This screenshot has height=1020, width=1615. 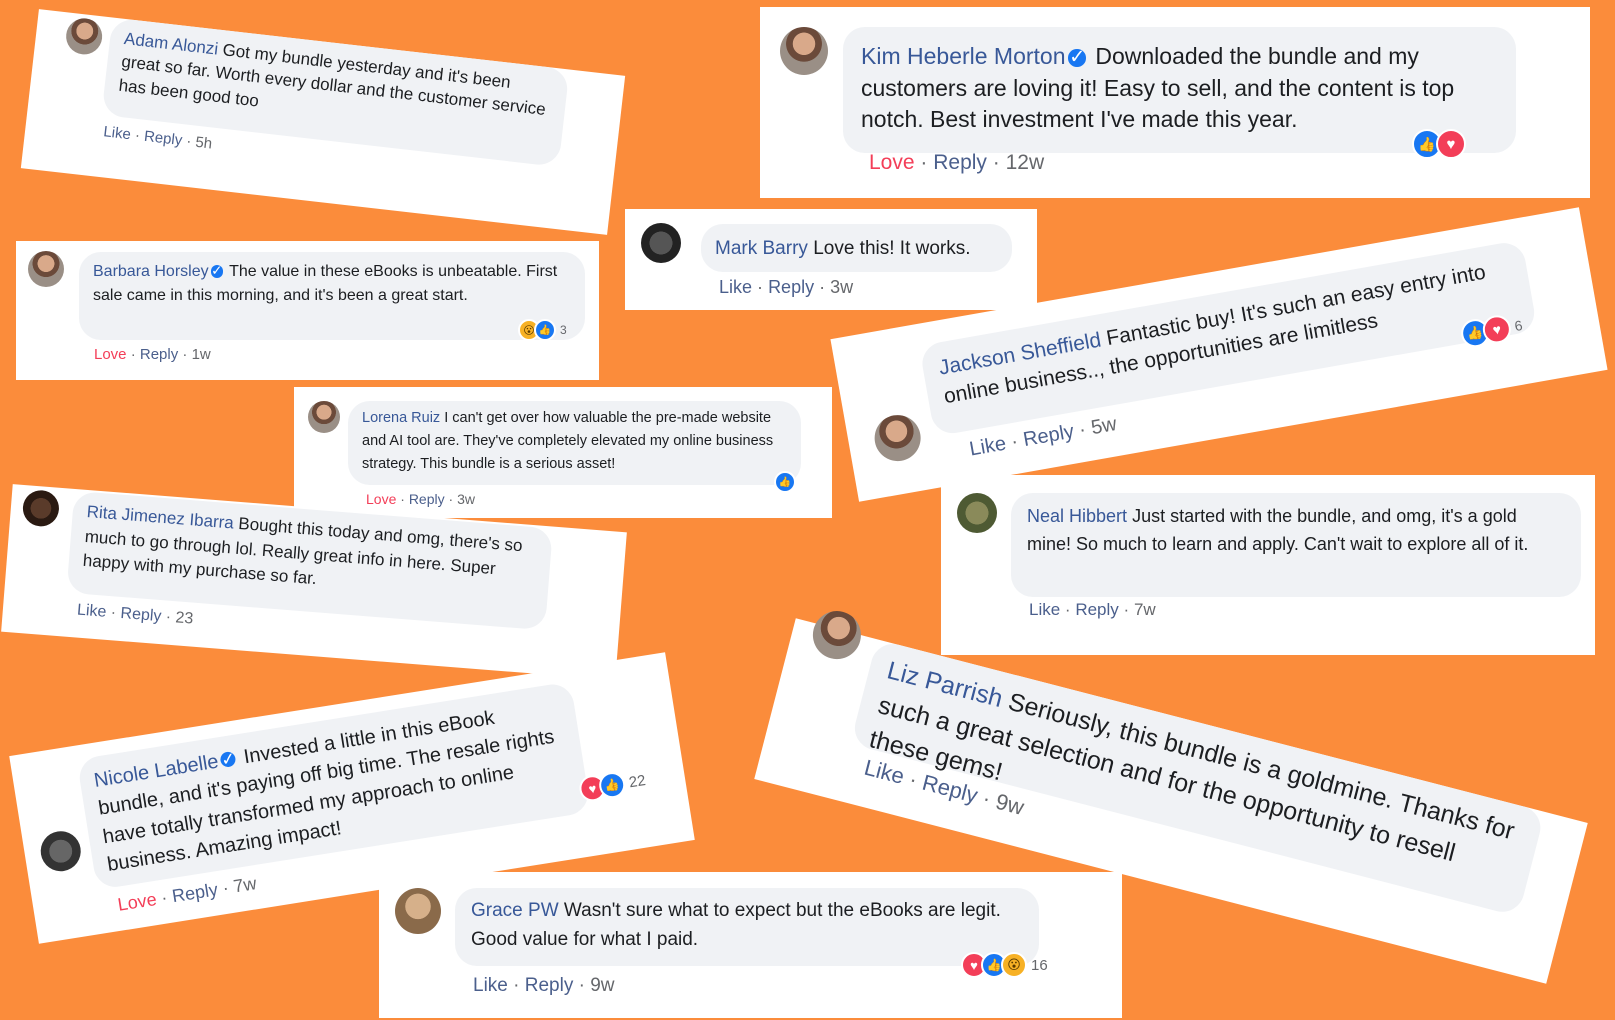 What do you see at coordinates (637, 781) in the screenshot?
I see `reaction-count: 22` at bounding box center [637, 781].